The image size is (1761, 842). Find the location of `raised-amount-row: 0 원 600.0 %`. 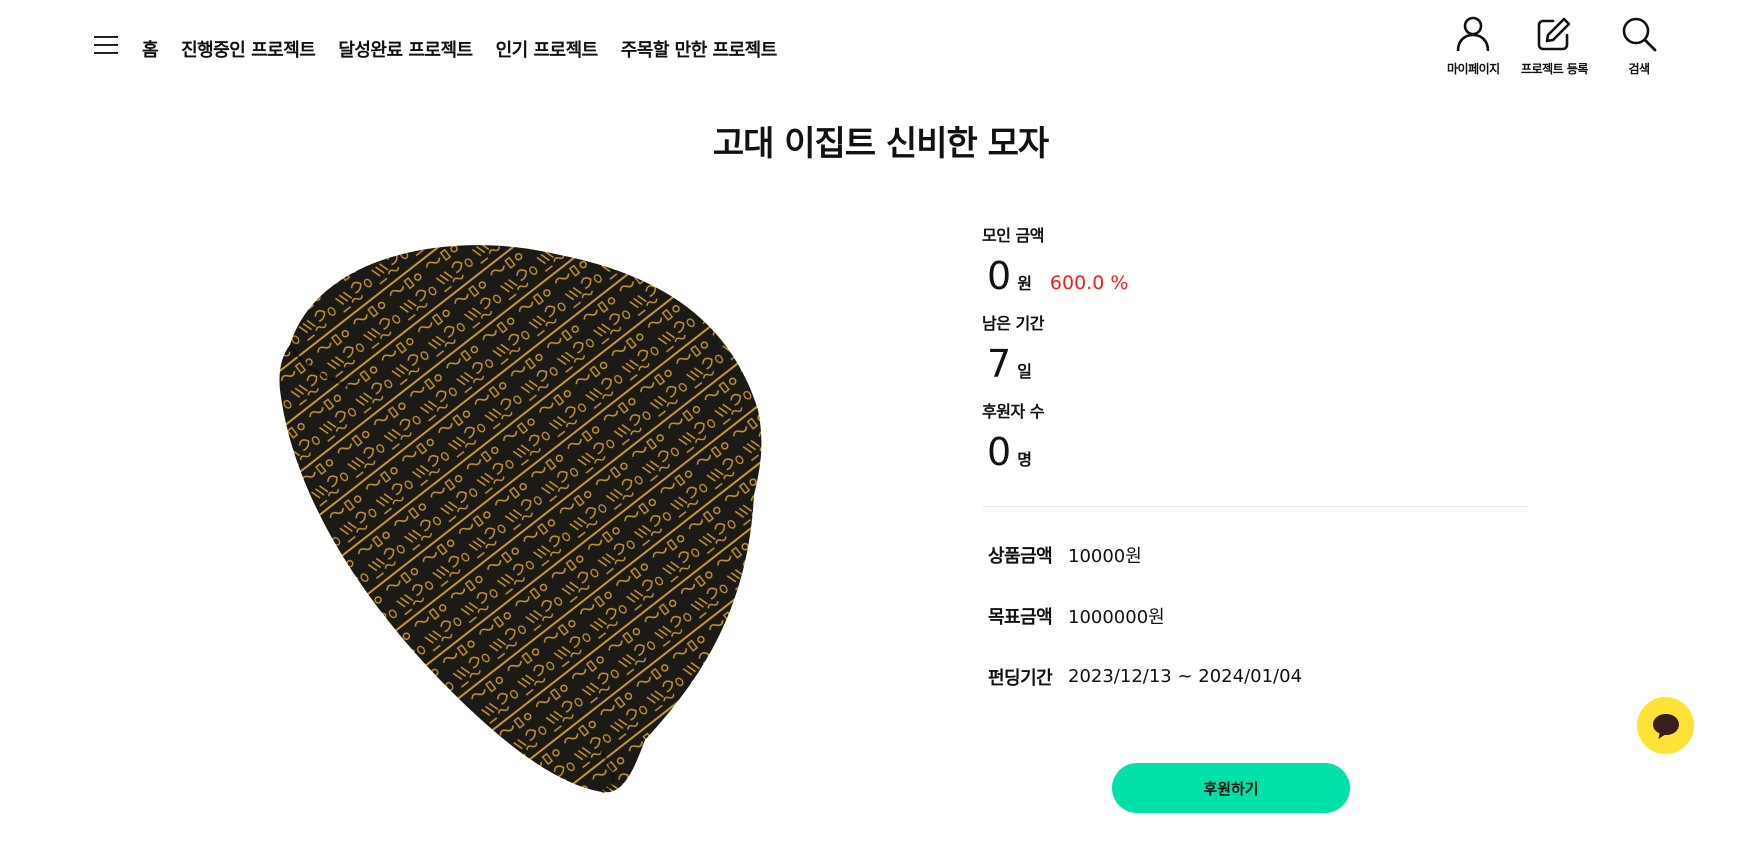

raised-amount-row: 0 원 600.0 % is located at coordinates (1257, 282).